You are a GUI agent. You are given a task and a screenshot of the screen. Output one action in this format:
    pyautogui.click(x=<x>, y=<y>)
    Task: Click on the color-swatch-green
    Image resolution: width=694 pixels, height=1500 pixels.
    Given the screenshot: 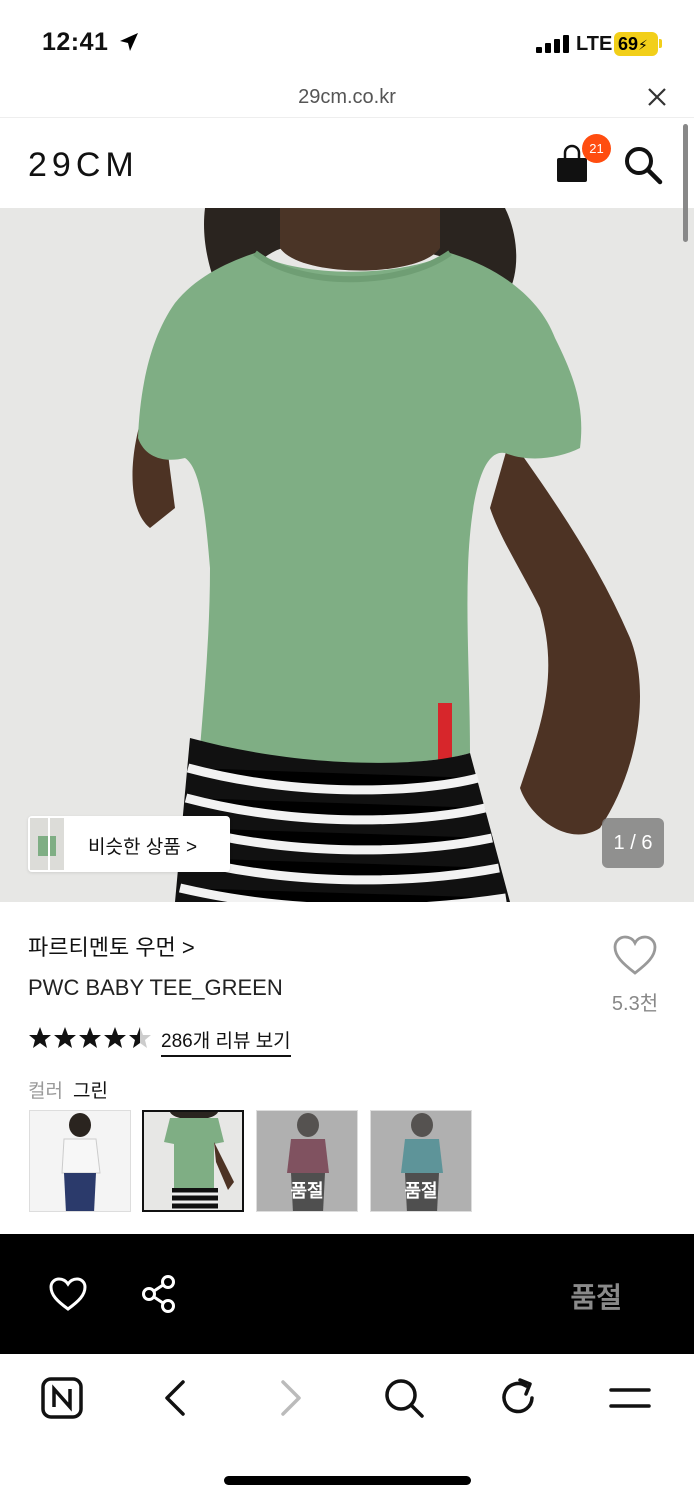 What is the action you would take?
    pyautogui.click(x=193, y=1161)
    